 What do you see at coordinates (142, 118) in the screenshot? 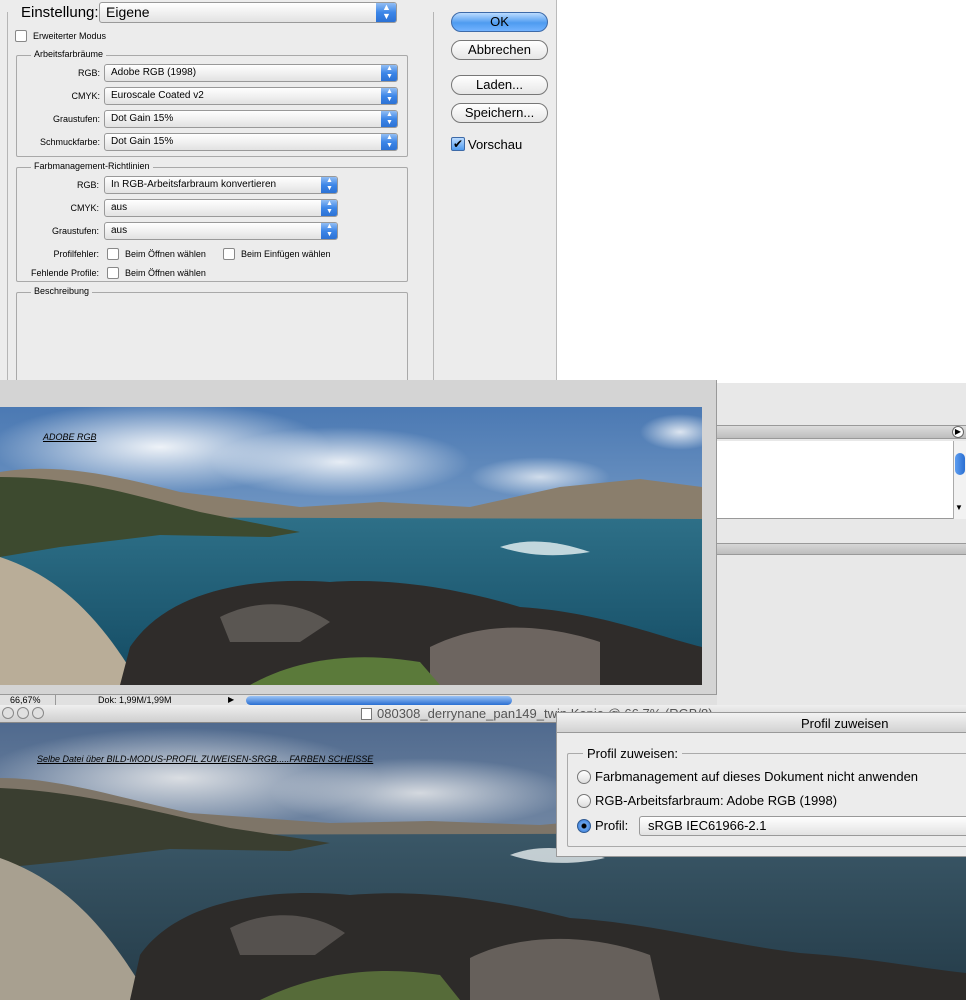
I see `graustufen-workspace-value: Dot Gain 15%` at bounding box center [142, 118].